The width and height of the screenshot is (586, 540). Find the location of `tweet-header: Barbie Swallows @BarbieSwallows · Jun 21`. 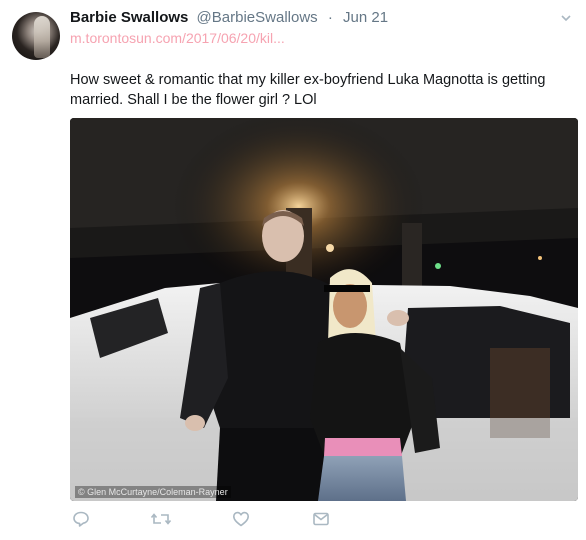

tweet-header: Barbie Swallows @BarbieSwallows · Jun 21 is located at coordinates (229, 19).